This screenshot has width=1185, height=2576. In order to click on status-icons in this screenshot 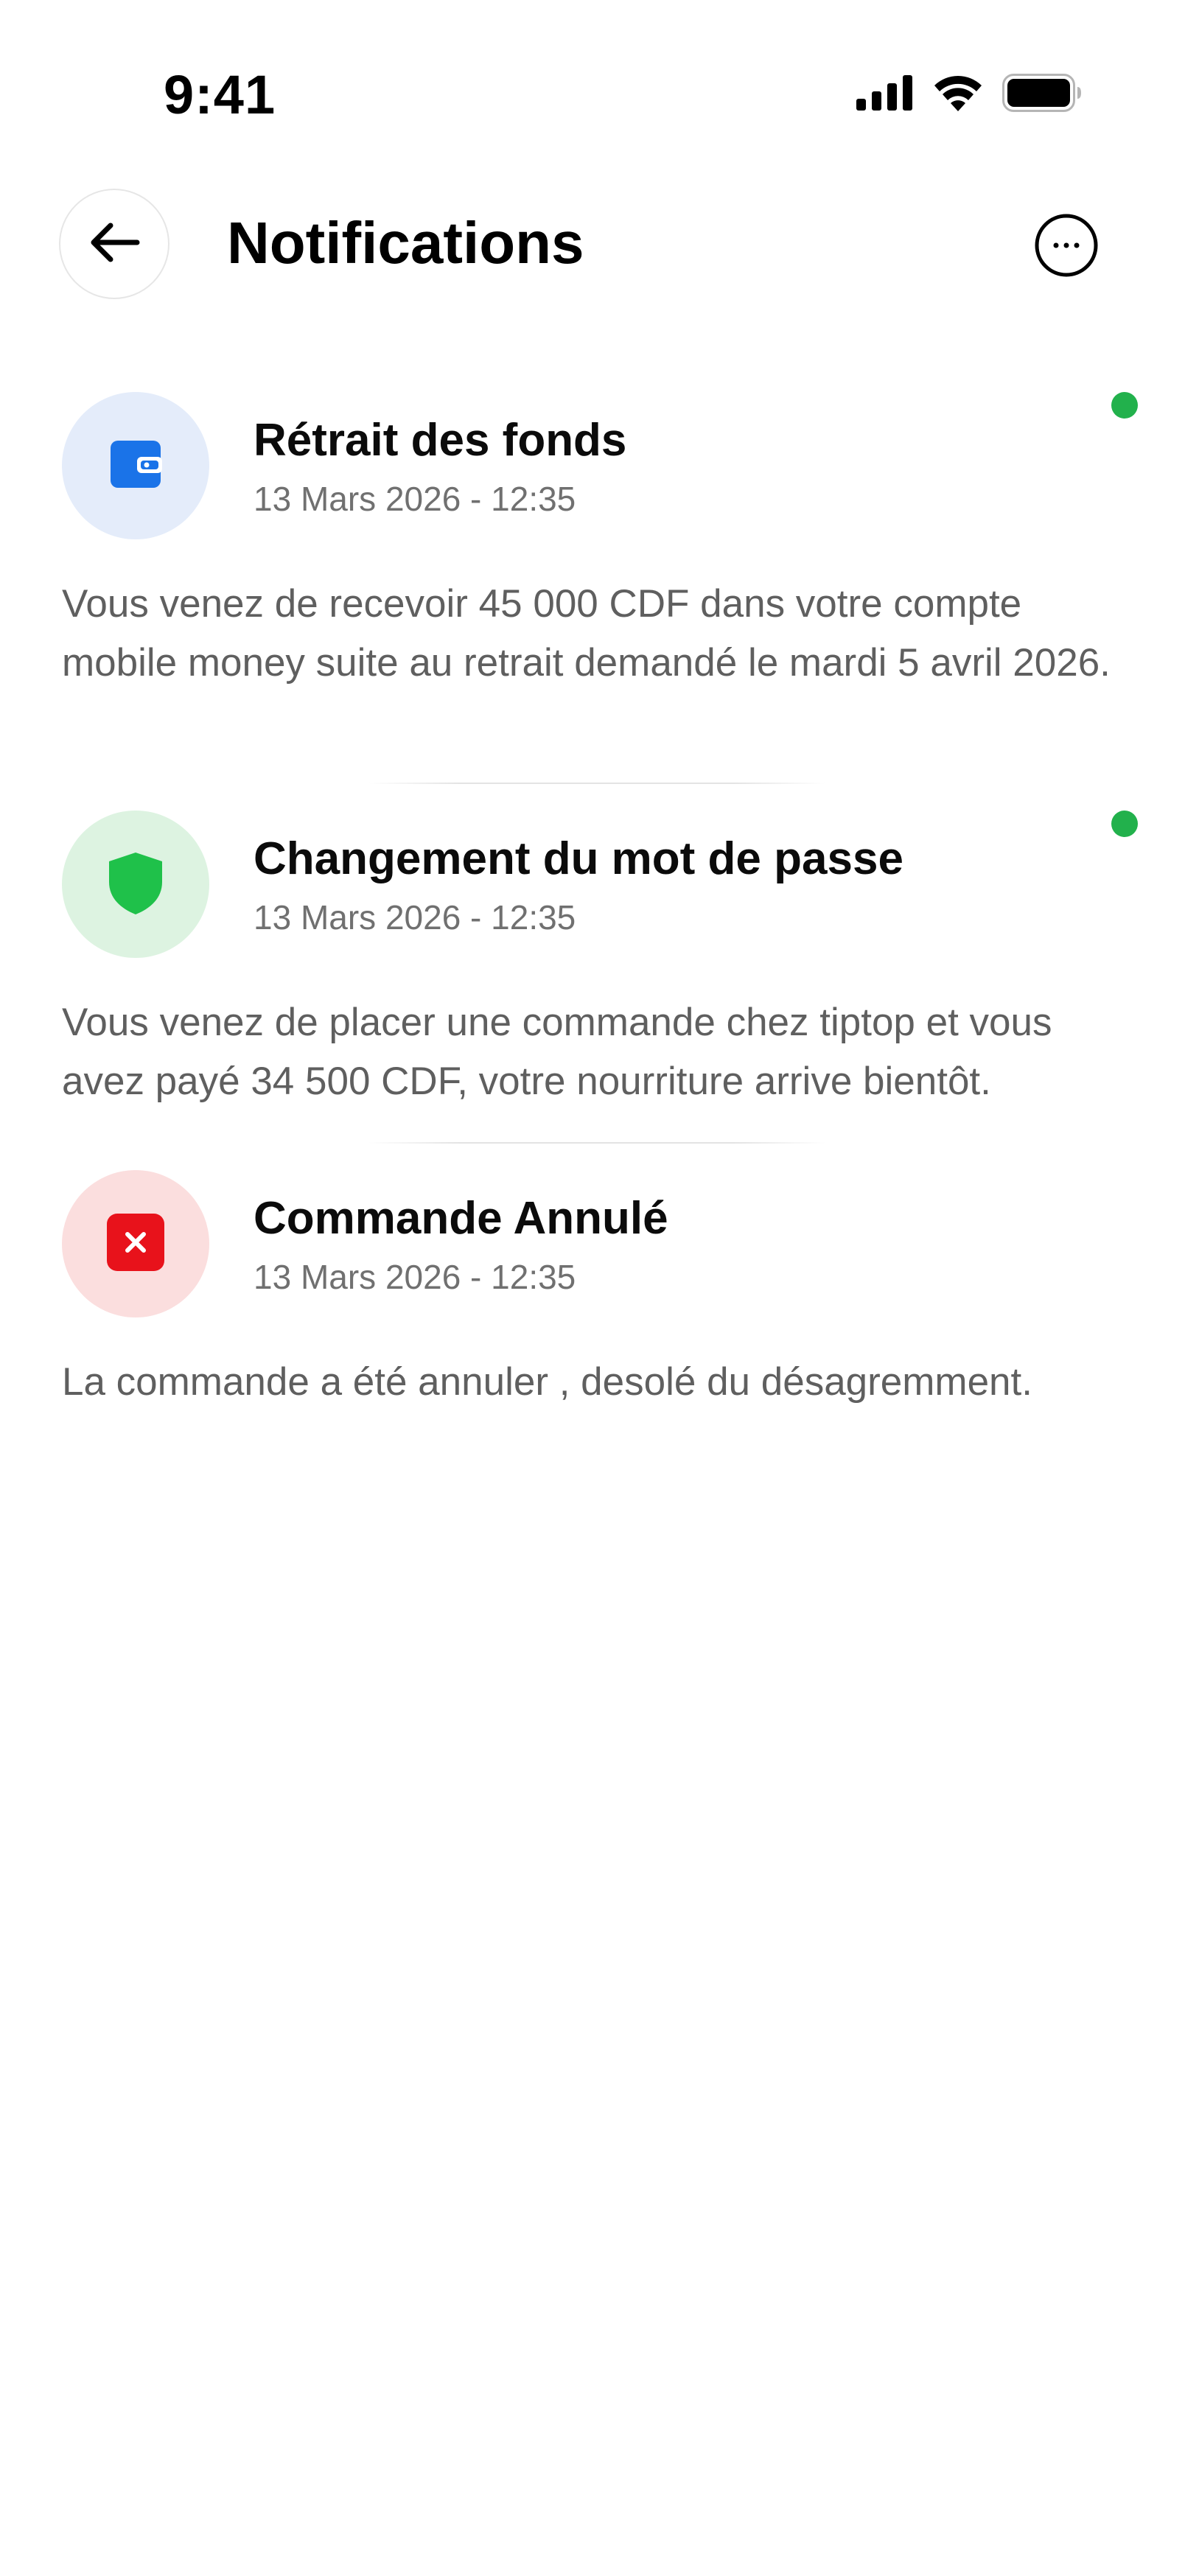, I will do `click(969, 95)`.